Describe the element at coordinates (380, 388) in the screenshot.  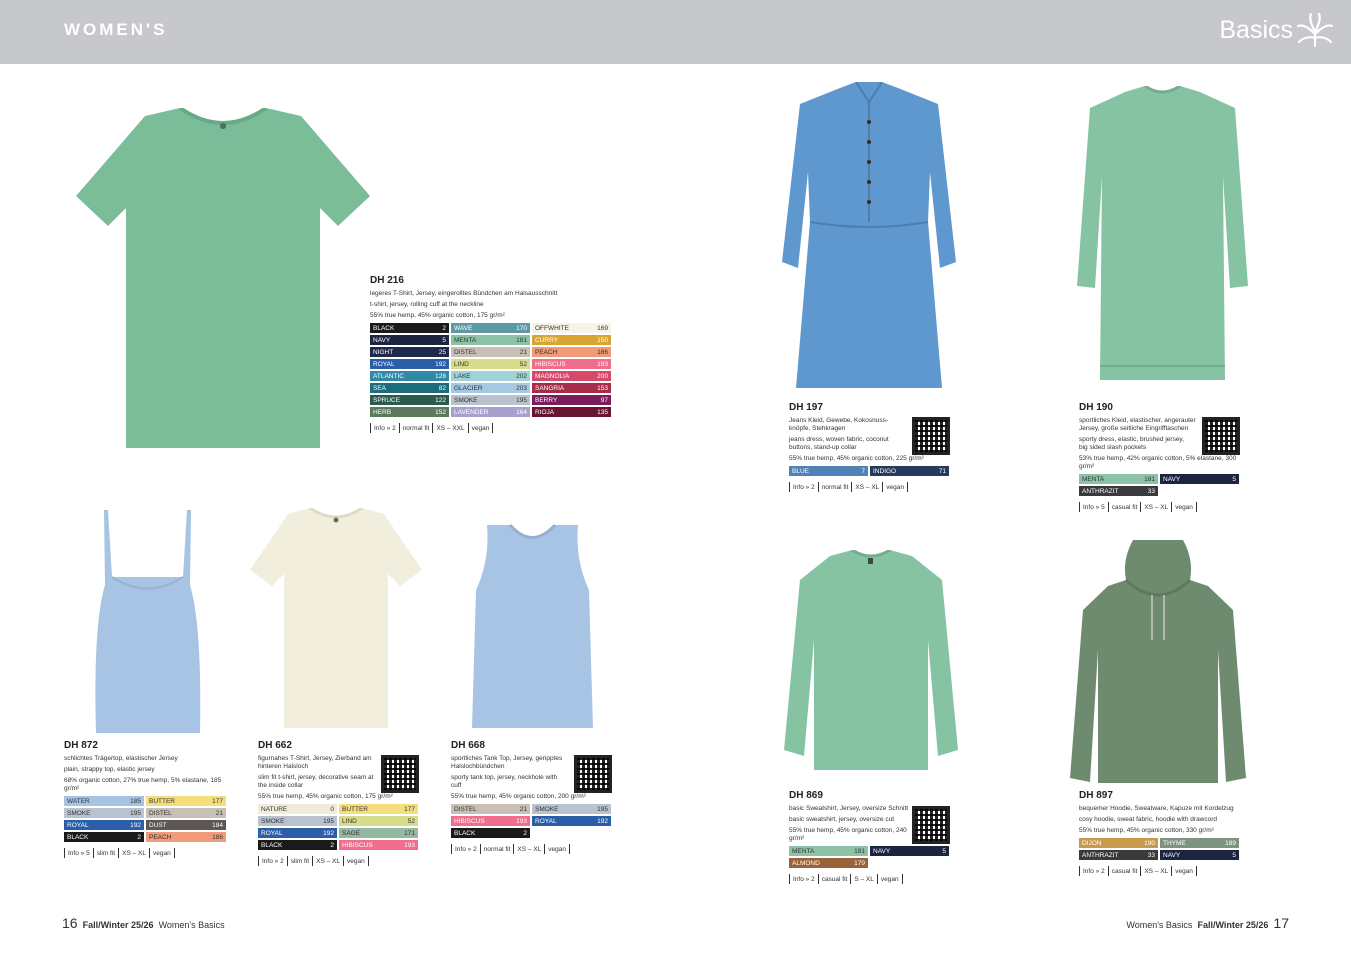
I see `swatch-name: SEA` at that location.